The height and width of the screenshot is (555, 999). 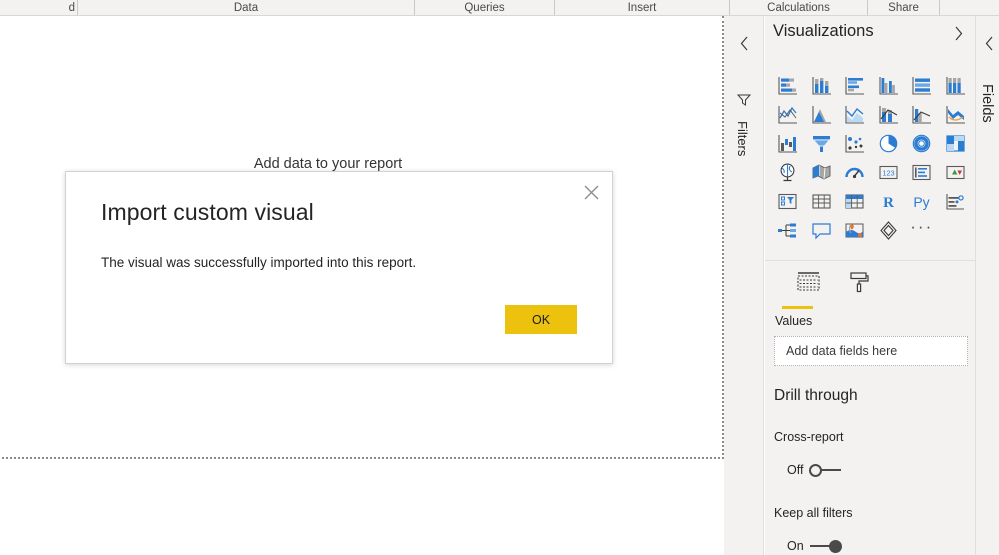 I want to click on values-well-label: Values, so click(x=794, y=321).